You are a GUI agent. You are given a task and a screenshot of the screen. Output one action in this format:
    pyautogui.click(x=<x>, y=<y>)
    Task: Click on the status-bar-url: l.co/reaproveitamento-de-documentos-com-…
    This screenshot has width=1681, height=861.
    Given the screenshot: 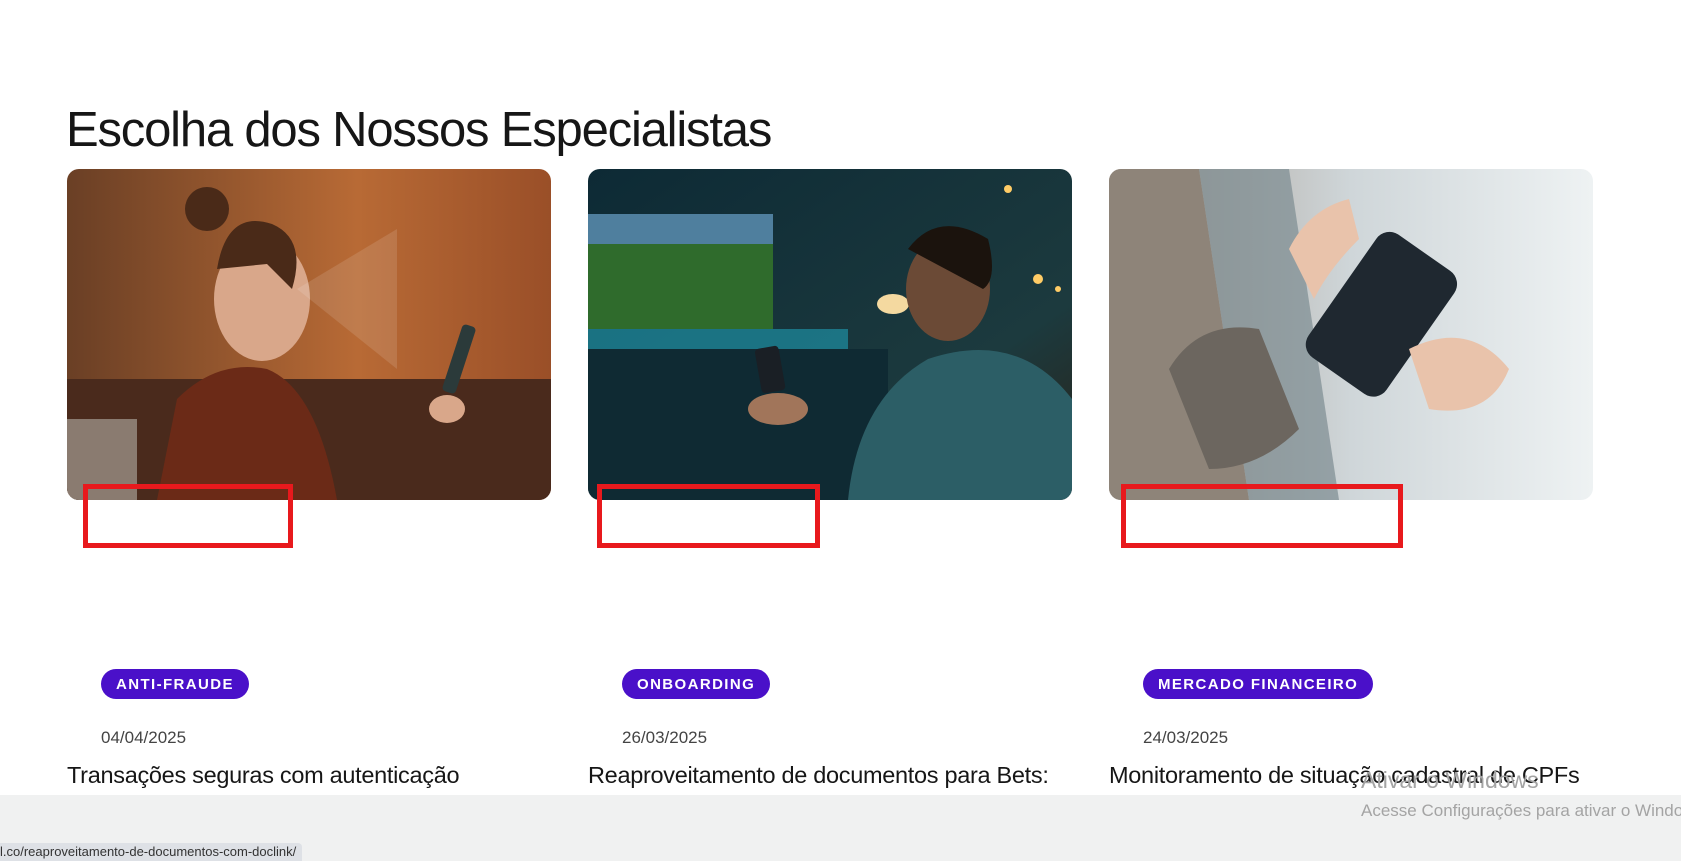 What is the action you would take?
    pyautogui.click(x=151, y=852)
    